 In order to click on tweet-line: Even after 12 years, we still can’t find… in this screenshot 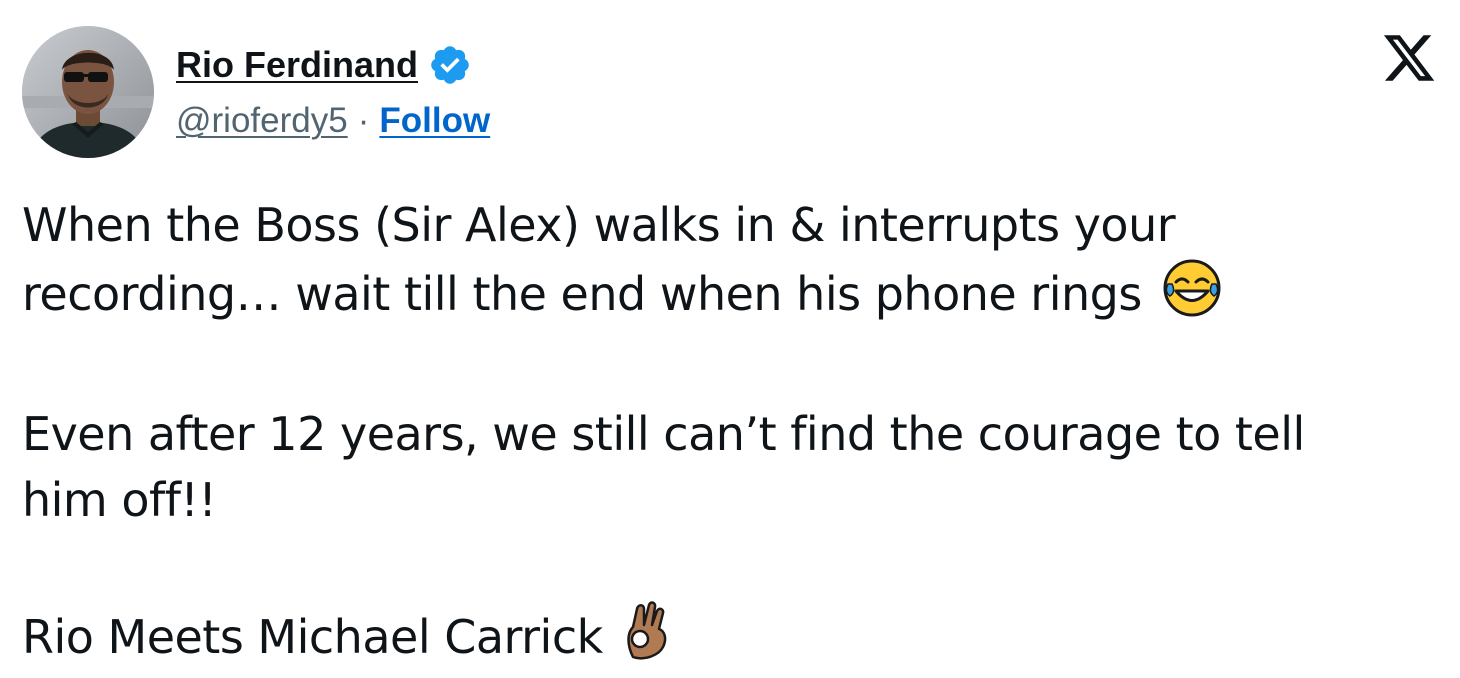, I will do `click(663, 434)`.